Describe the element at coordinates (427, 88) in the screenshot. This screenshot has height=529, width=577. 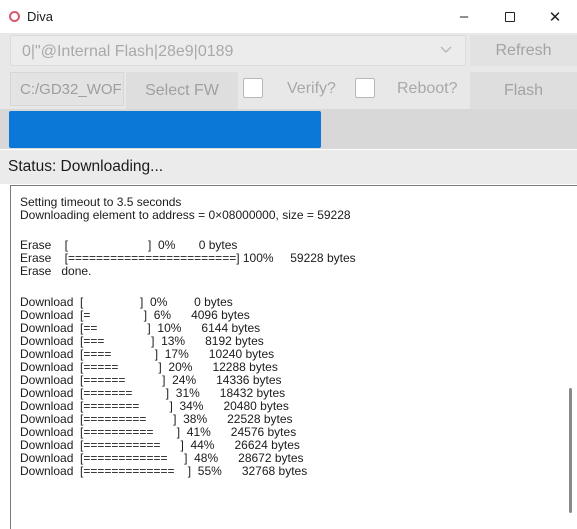
I see `reboot-label: Reboot?` at that location.